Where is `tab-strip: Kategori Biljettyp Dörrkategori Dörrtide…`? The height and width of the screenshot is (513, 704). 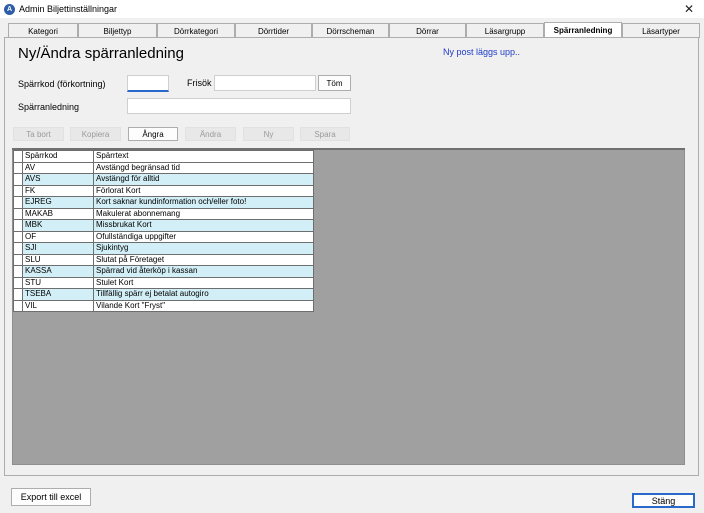 tab-strip: Kategori Biljettyp Dörrkategori Dörrtide… is located at coordinates (354, 30).